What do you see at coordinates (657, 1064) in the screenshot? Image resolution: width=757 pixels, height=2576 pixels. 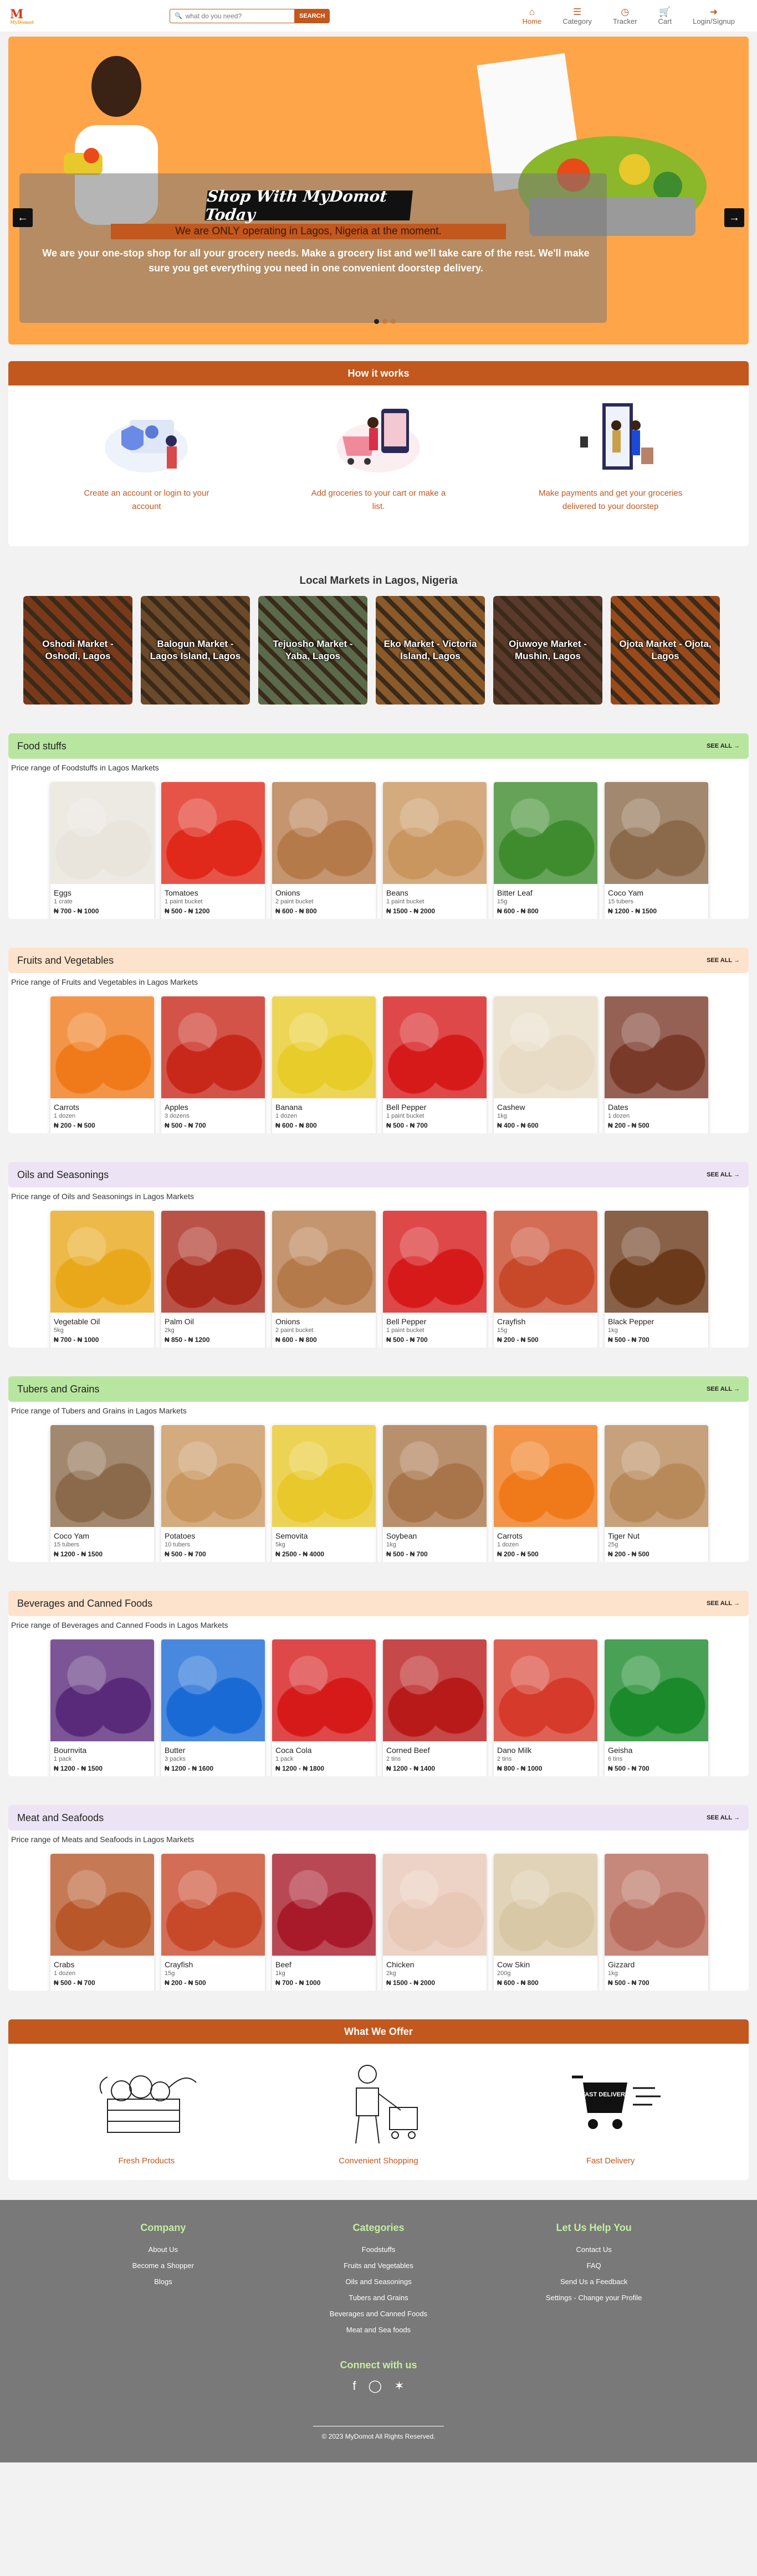 I see `product-card: Dates 1 dozen ₦ 200 - ₦ 500` at bounding box center [657, 1064].